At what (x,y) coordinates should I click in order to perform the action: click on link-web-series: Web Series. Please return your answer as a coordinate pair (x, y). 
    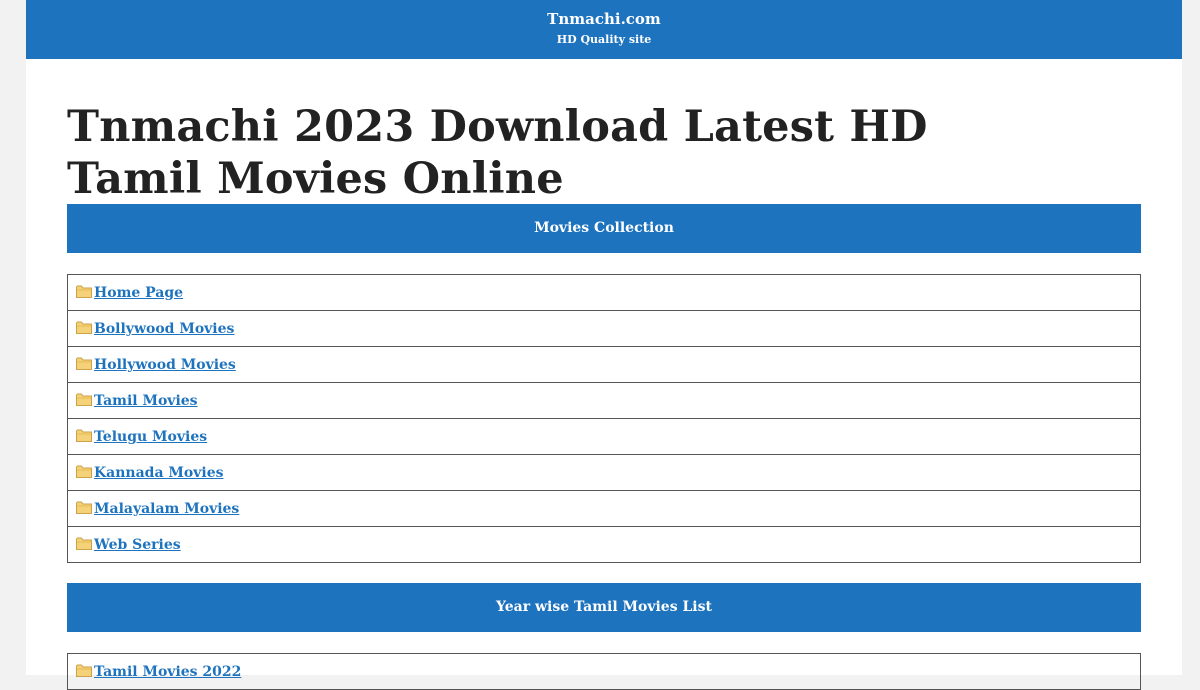
    Looking at the image, I should click on (137, 545).